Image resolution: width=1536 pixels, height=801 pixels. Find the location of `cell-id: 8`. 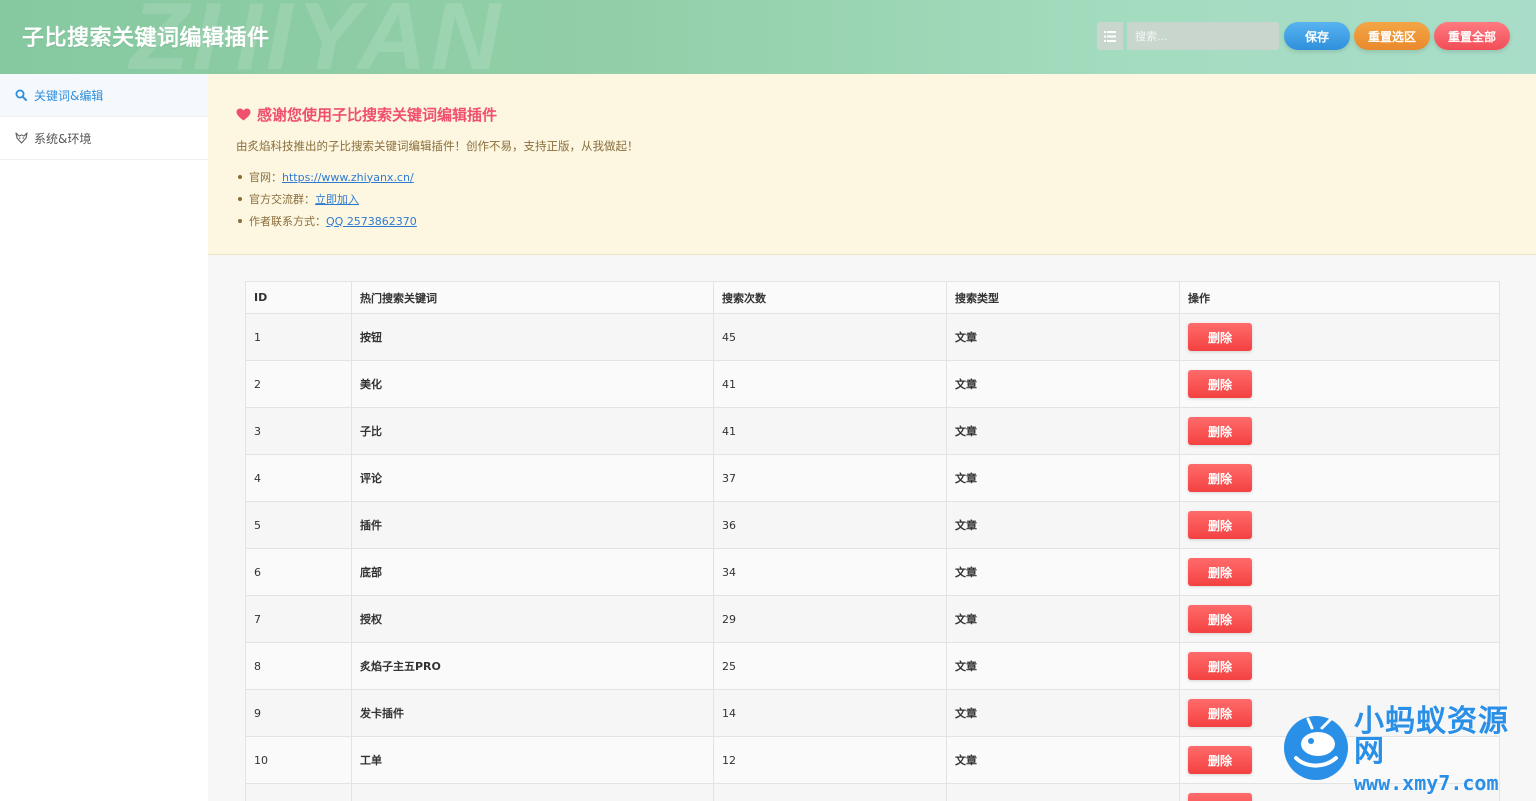

cell-id: 8 is located at coordinates (298, 666).